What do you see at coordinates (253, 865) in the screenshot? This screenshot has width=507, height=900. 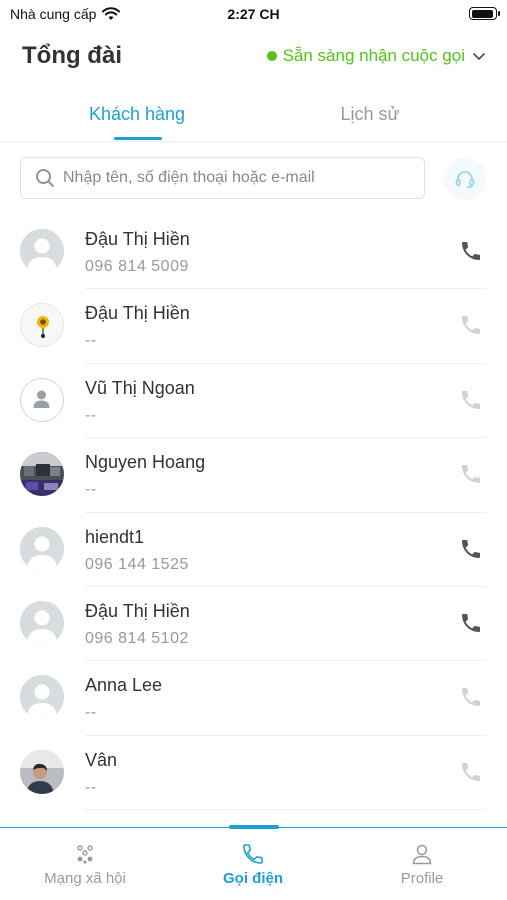 I see `nav-call: Gọi điện` at bounding box center [253, 865].